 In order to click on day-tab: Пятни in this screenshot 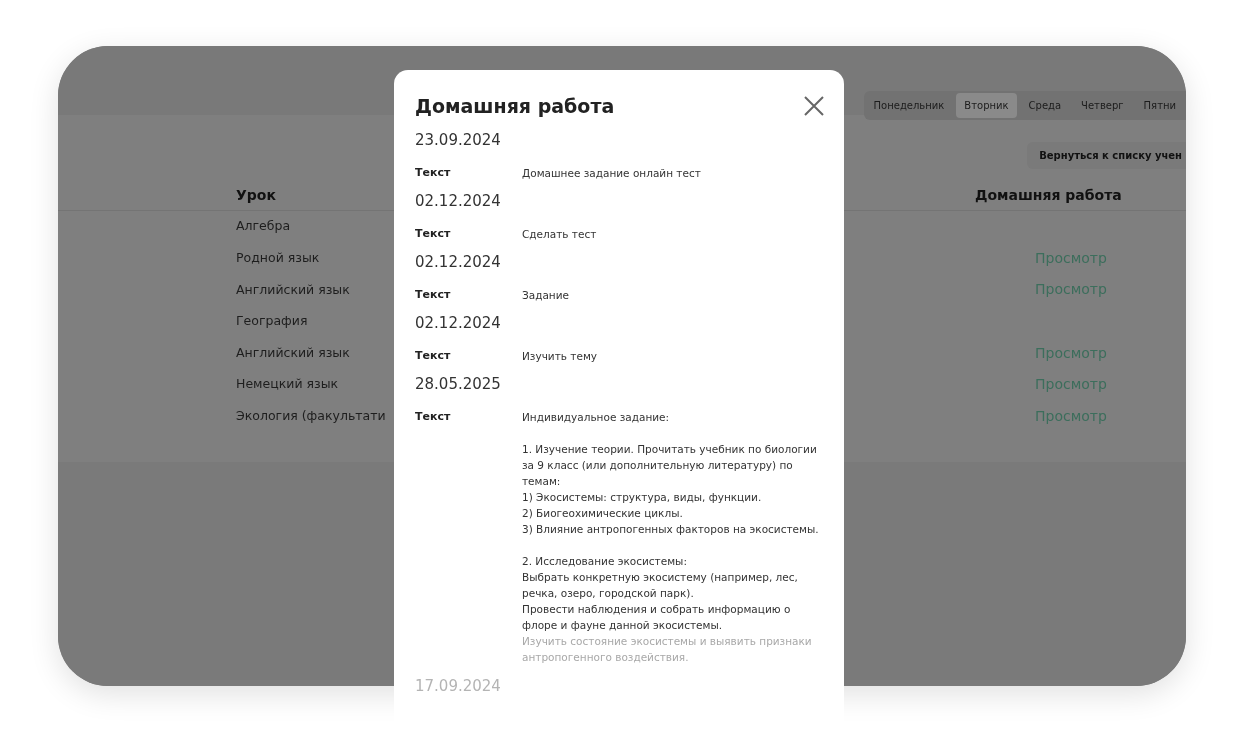, I will do `click(1159, 105)`.